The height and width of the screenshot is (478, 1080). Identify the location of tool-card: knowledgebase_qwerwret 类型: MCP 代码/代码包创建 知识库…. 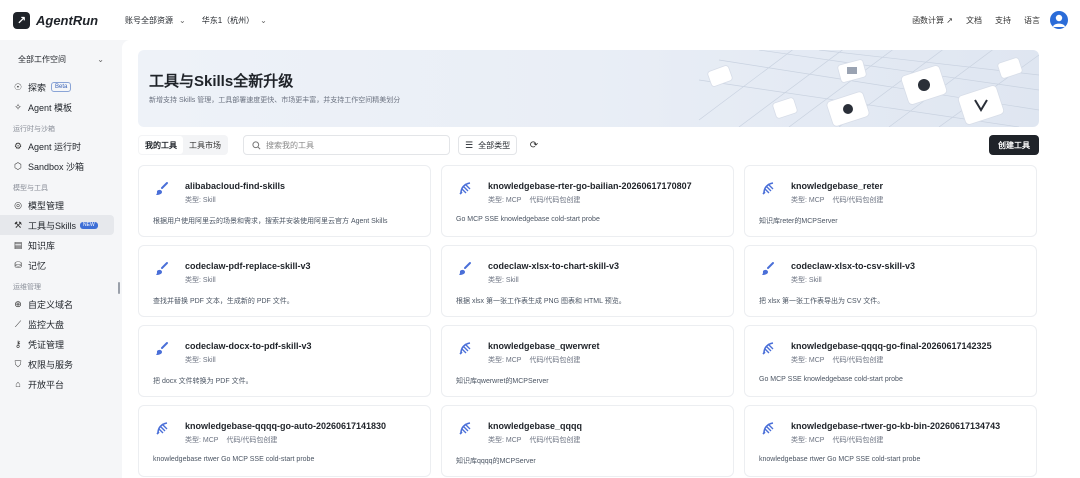
(587, 361).